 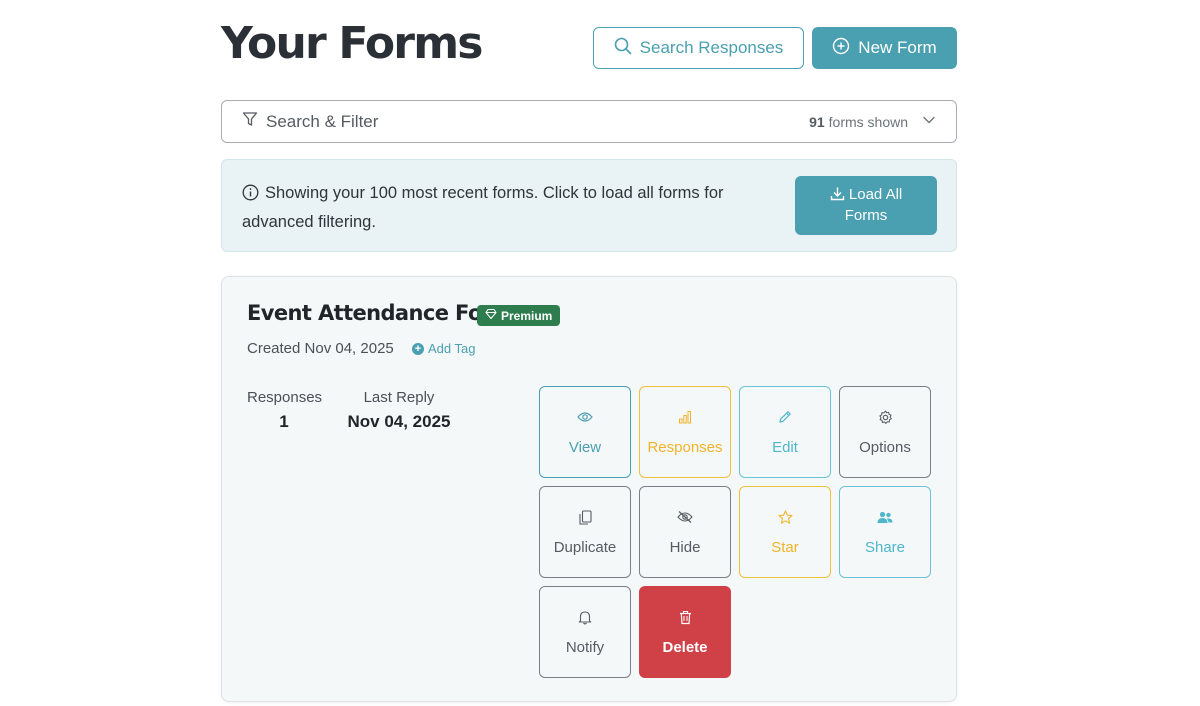 I want to click on add-tag-button: + Add Tag, so click(x=443, y=348).